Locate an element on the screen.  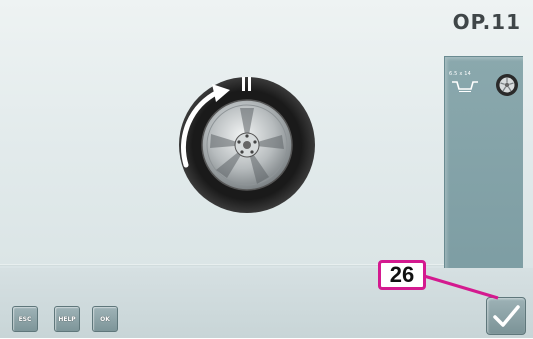
callout-badge: 26 is located at coordinates (402, 275).